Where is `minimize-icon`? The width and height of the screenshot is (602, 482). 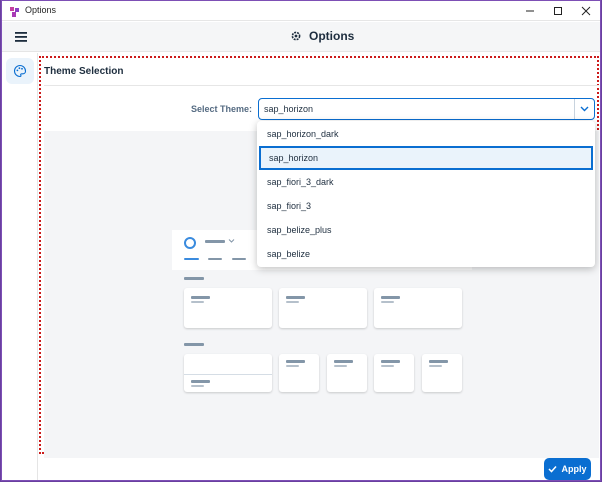
minimize-icon is located at coordinates (530, 11).